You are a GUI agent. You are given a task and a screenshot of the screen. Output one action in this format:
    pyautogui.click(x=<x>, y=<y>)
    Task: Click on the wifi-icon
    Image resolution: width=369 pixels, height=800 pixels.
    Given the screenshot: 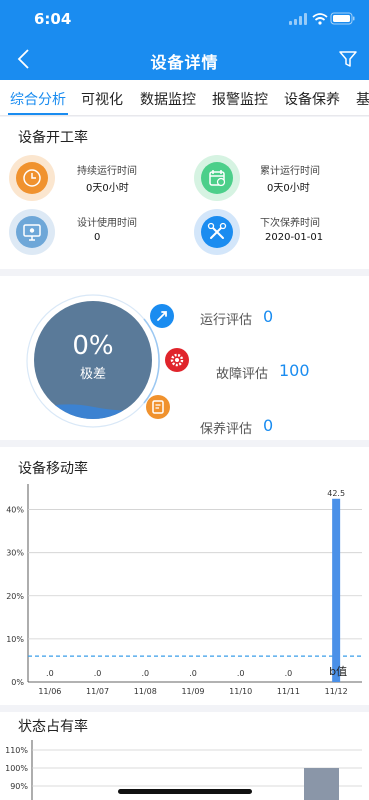 What is the action you would take?
    pyautogui.click(x=320, y=17)
    